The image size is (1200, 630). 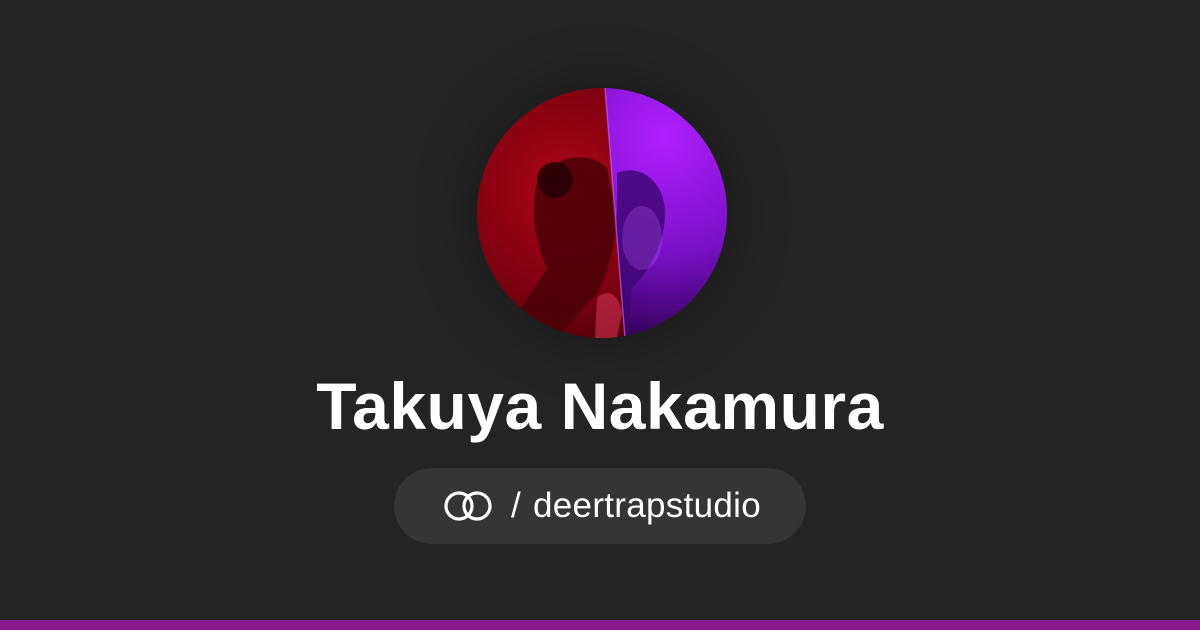 I want to click on profile-name: Takuya Nakamura, so click(x=600, y=406).